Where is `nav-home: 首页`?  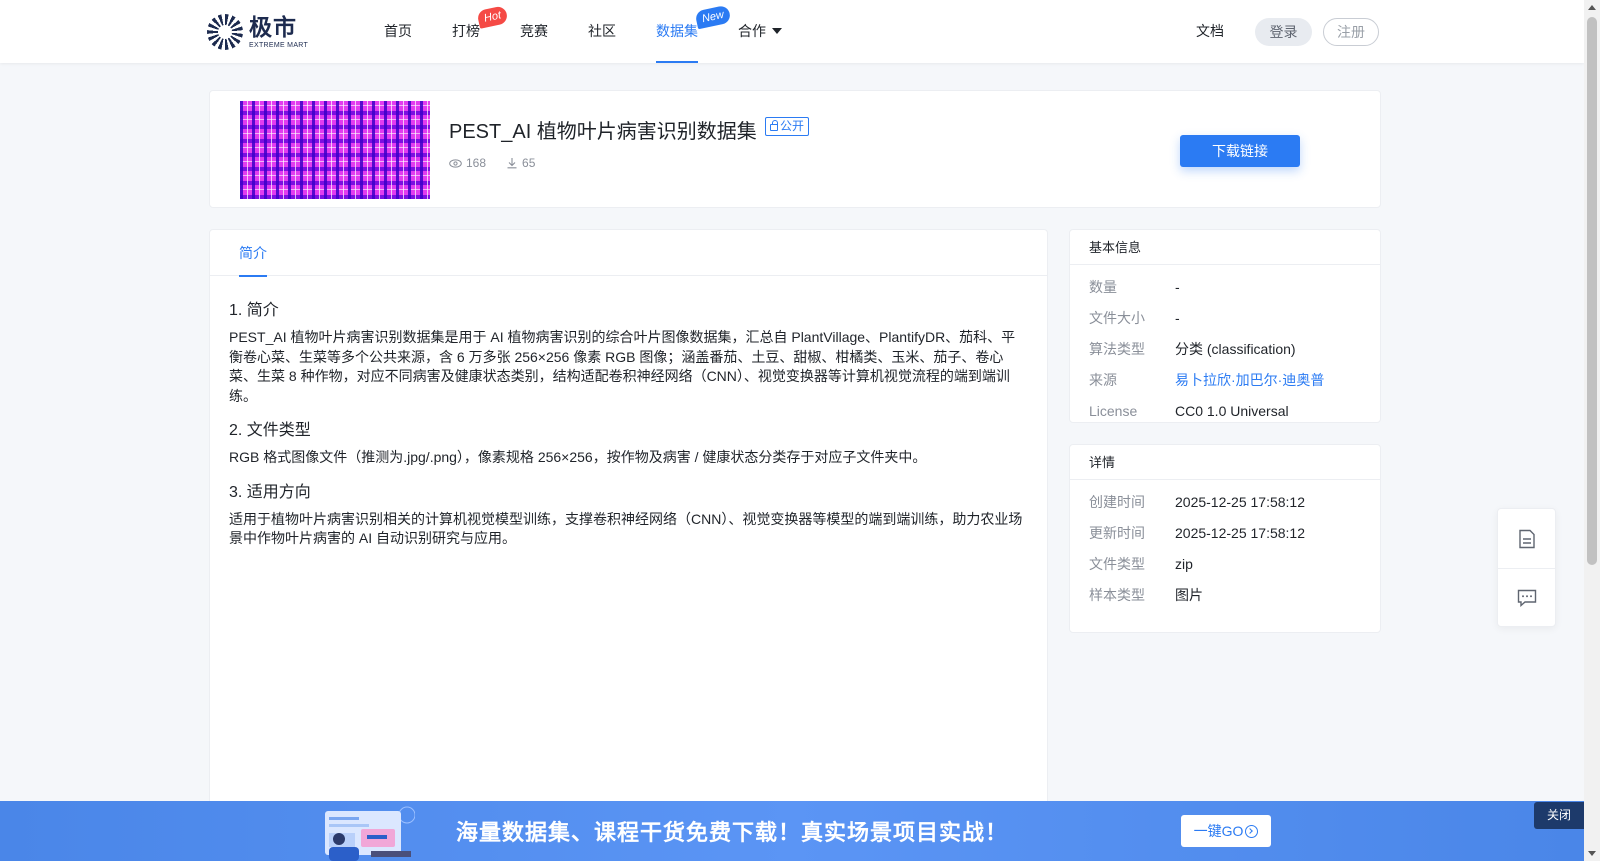
nav-home: 首页 is located at coordinates (398, 31).